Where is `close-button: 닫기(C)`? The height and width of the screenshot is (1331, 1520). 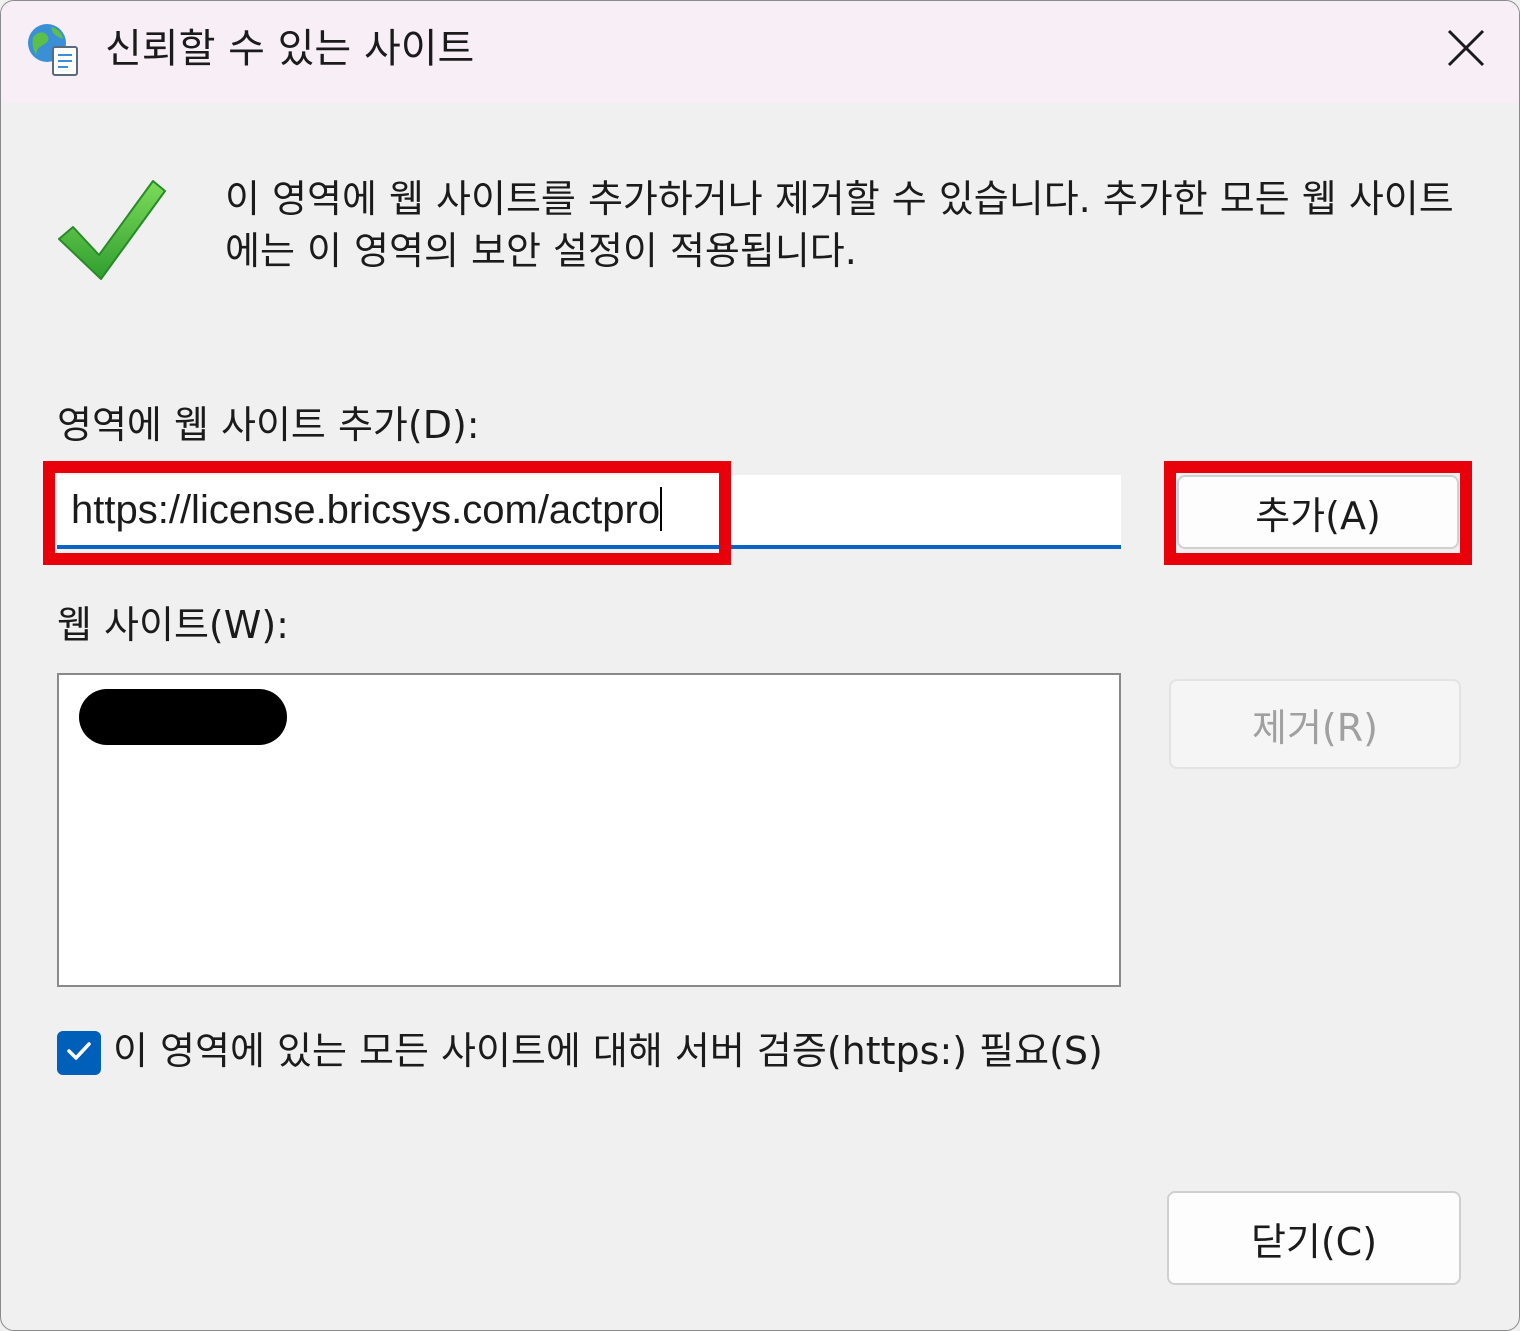 close-button: 닫기(C) is located at coordinates (1314, 1238).